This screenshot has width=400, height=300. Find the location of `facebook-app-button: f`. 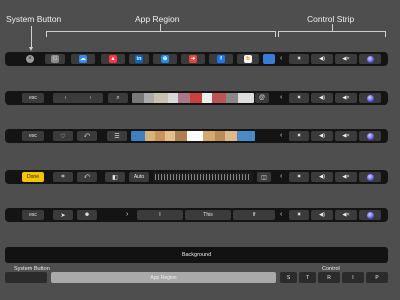

facebook-app-button: f is located at coordinates (221, 59).